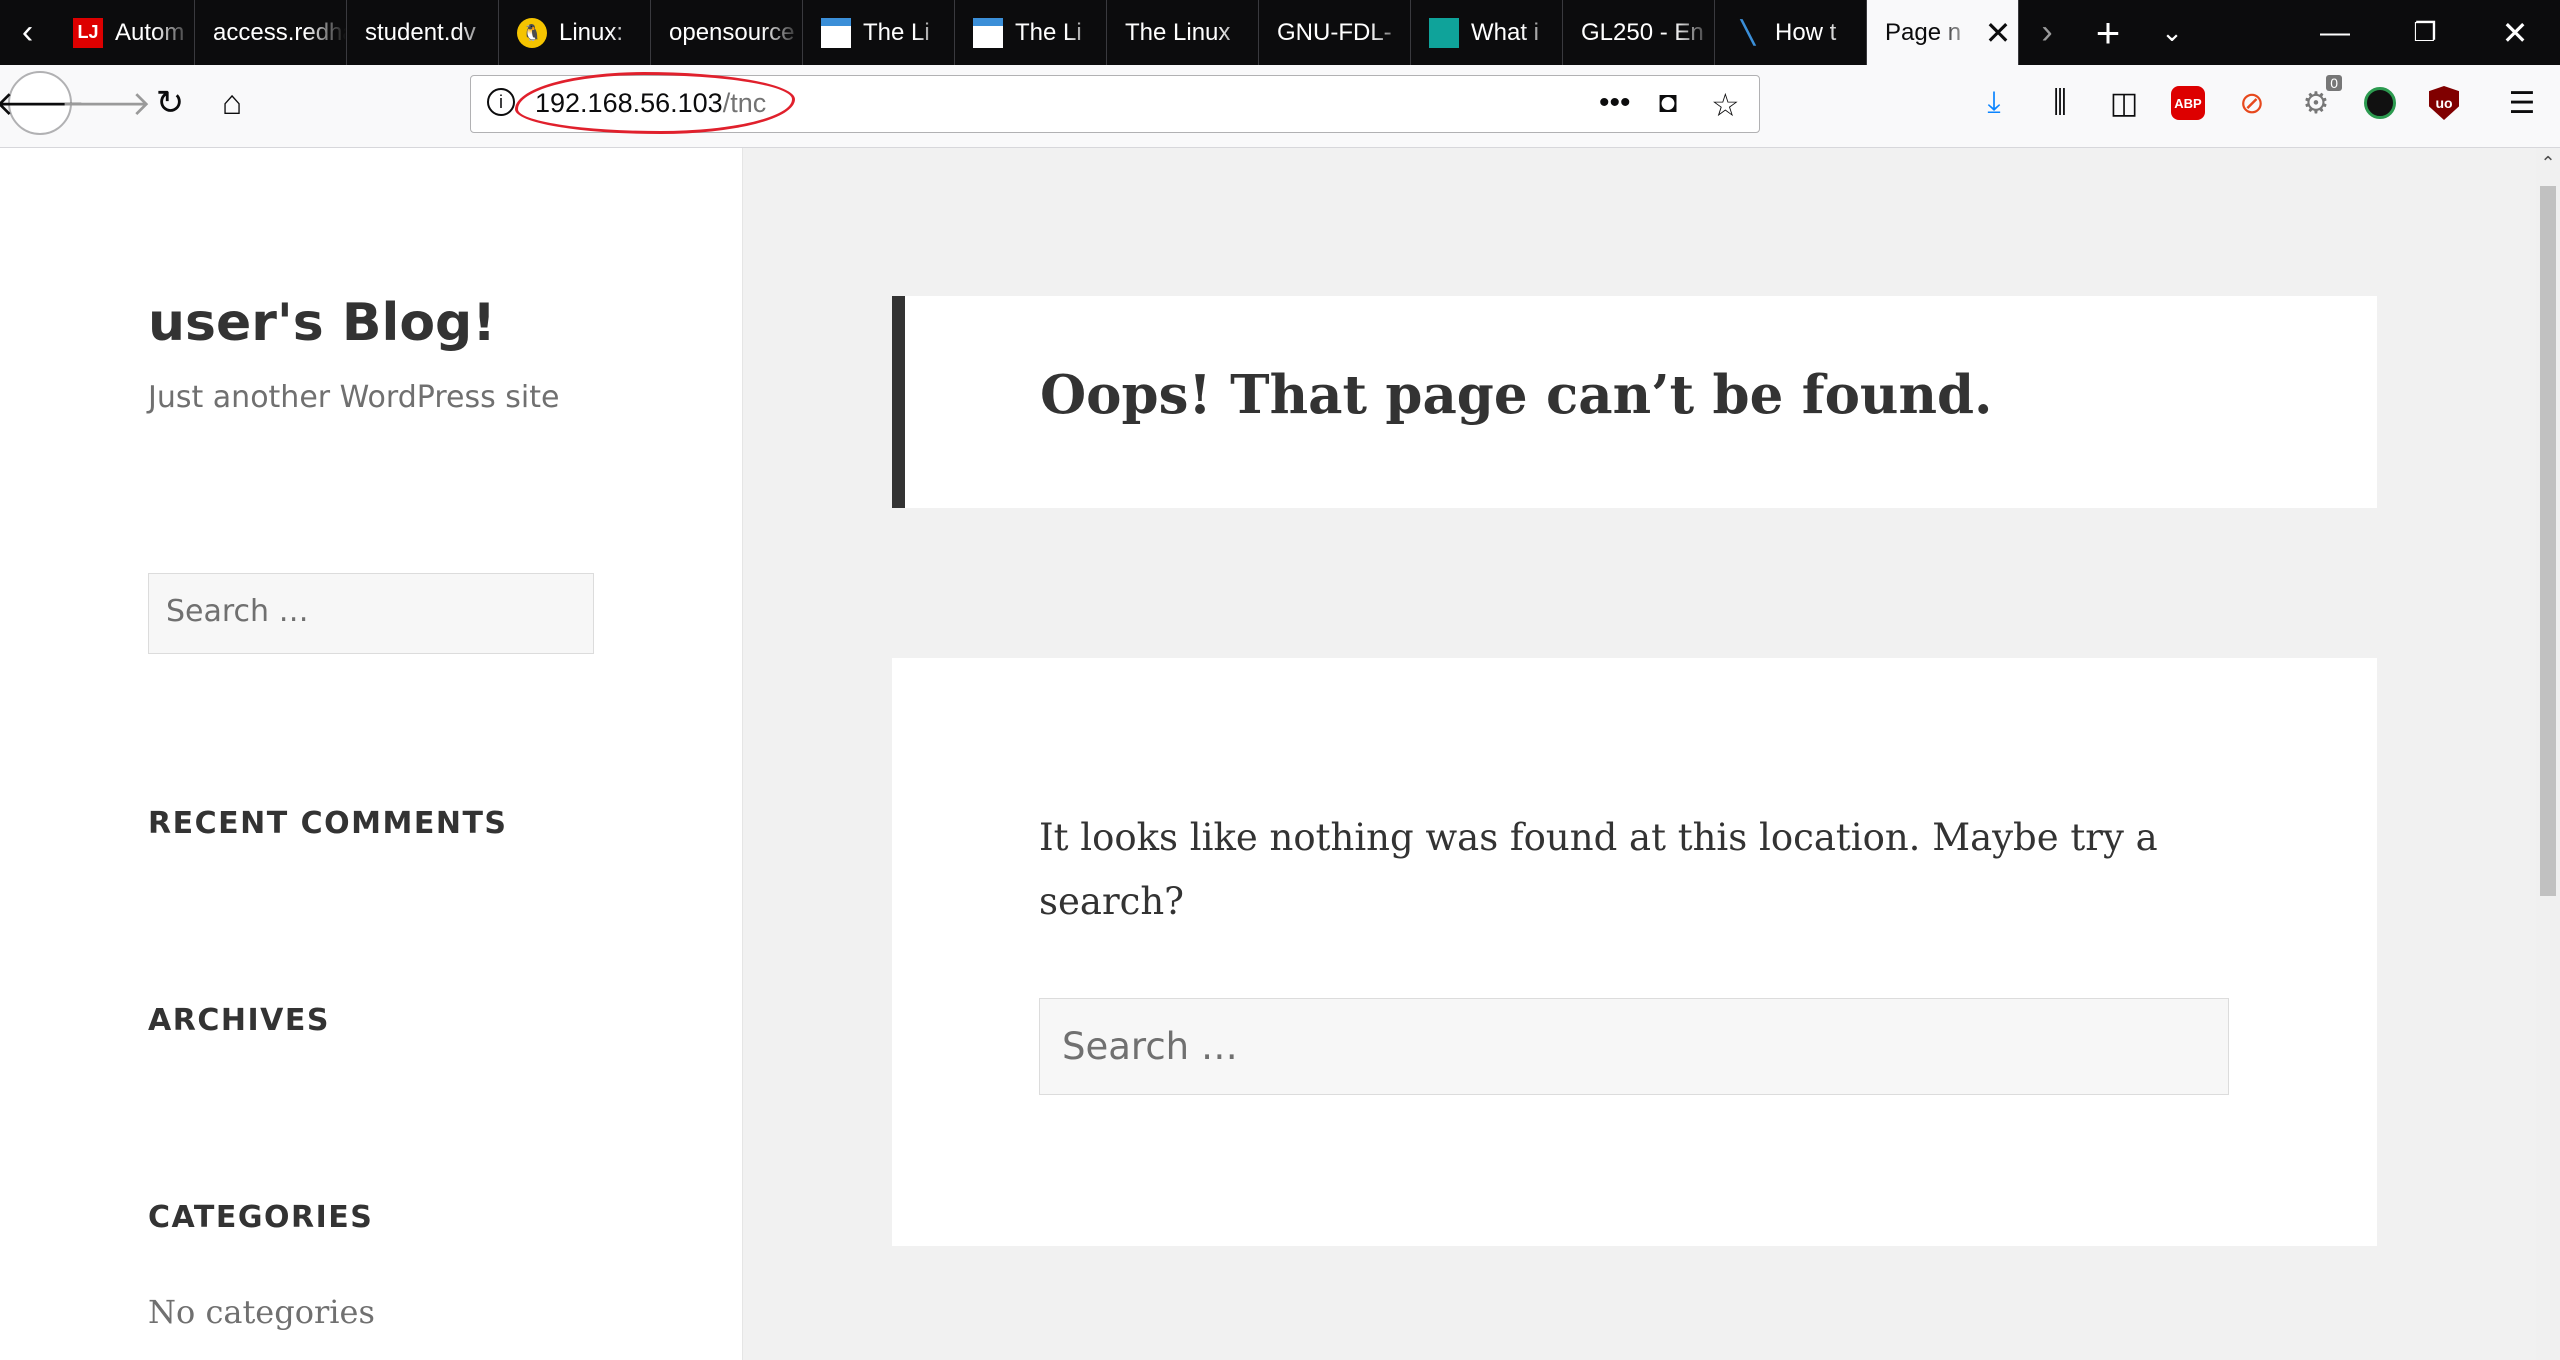  What do you see at coordinates (105, 103) in the screenshot?
I see `forward-button: 🡒` at bounding box center [105, 103].